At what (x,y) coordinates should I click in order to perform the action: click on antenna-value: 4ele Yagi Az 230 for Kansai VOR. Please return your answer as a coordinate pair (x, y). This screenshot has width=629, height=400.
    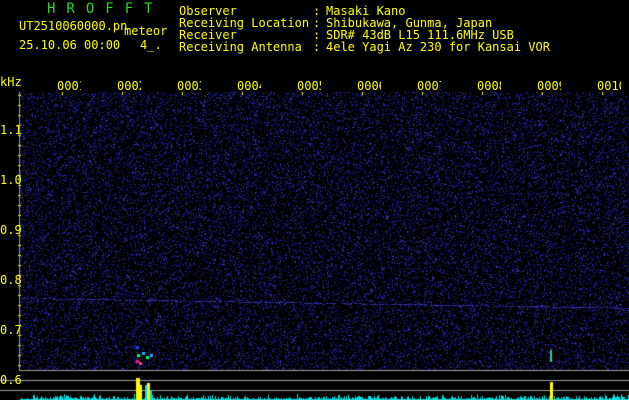
    Looking at the image, I should click on (438, 47).